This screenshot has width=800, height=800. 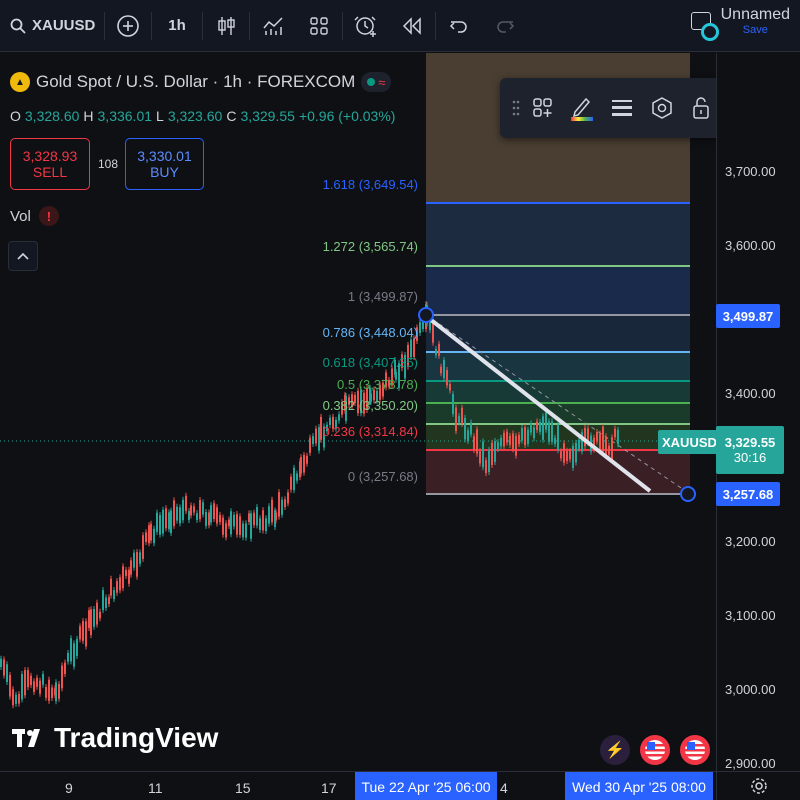 I want to click on undo-icon, so click(x=458, y=26).